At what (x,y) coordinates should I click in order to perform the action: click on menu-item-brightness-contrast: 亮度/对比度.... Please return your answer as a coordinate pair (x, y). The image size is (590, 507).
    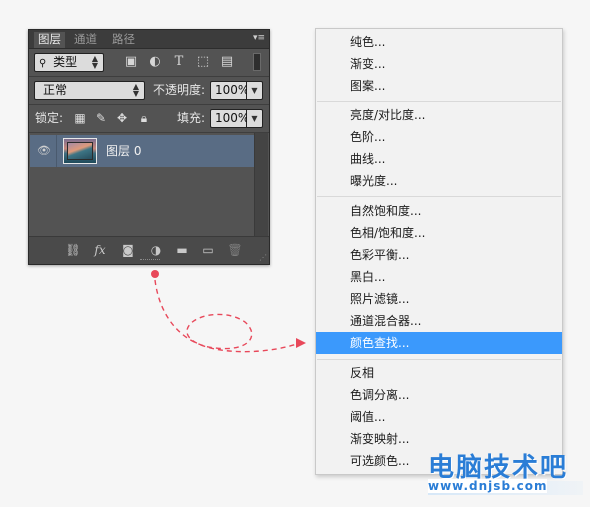
    Looking at the image, I should click on (439, 115).